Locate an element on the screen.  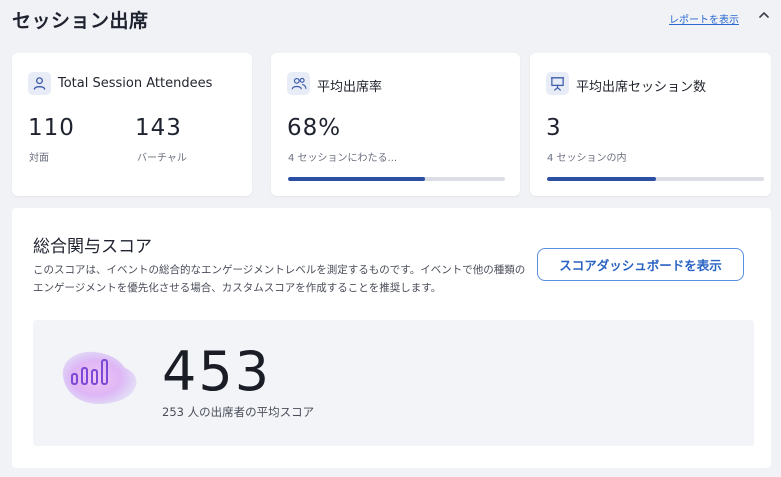
virtual-count: 143 is located at coordinates (158, 128).